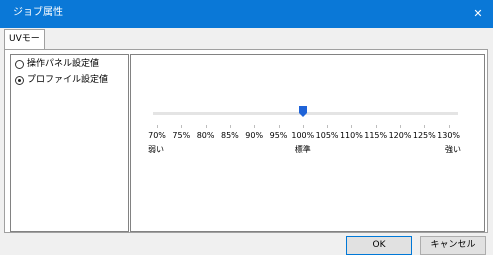 This screenshot has height=255, width=493. I want to click on label-standard: 標準, so click(302, 149).